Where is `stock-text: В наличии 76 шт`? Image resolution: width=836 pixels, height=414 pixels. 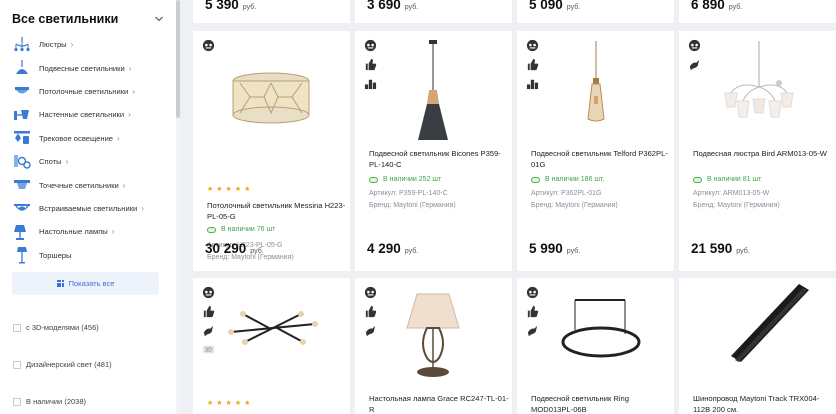
stock-text: В наличии 76 шт is located at coordinates (248, 229).